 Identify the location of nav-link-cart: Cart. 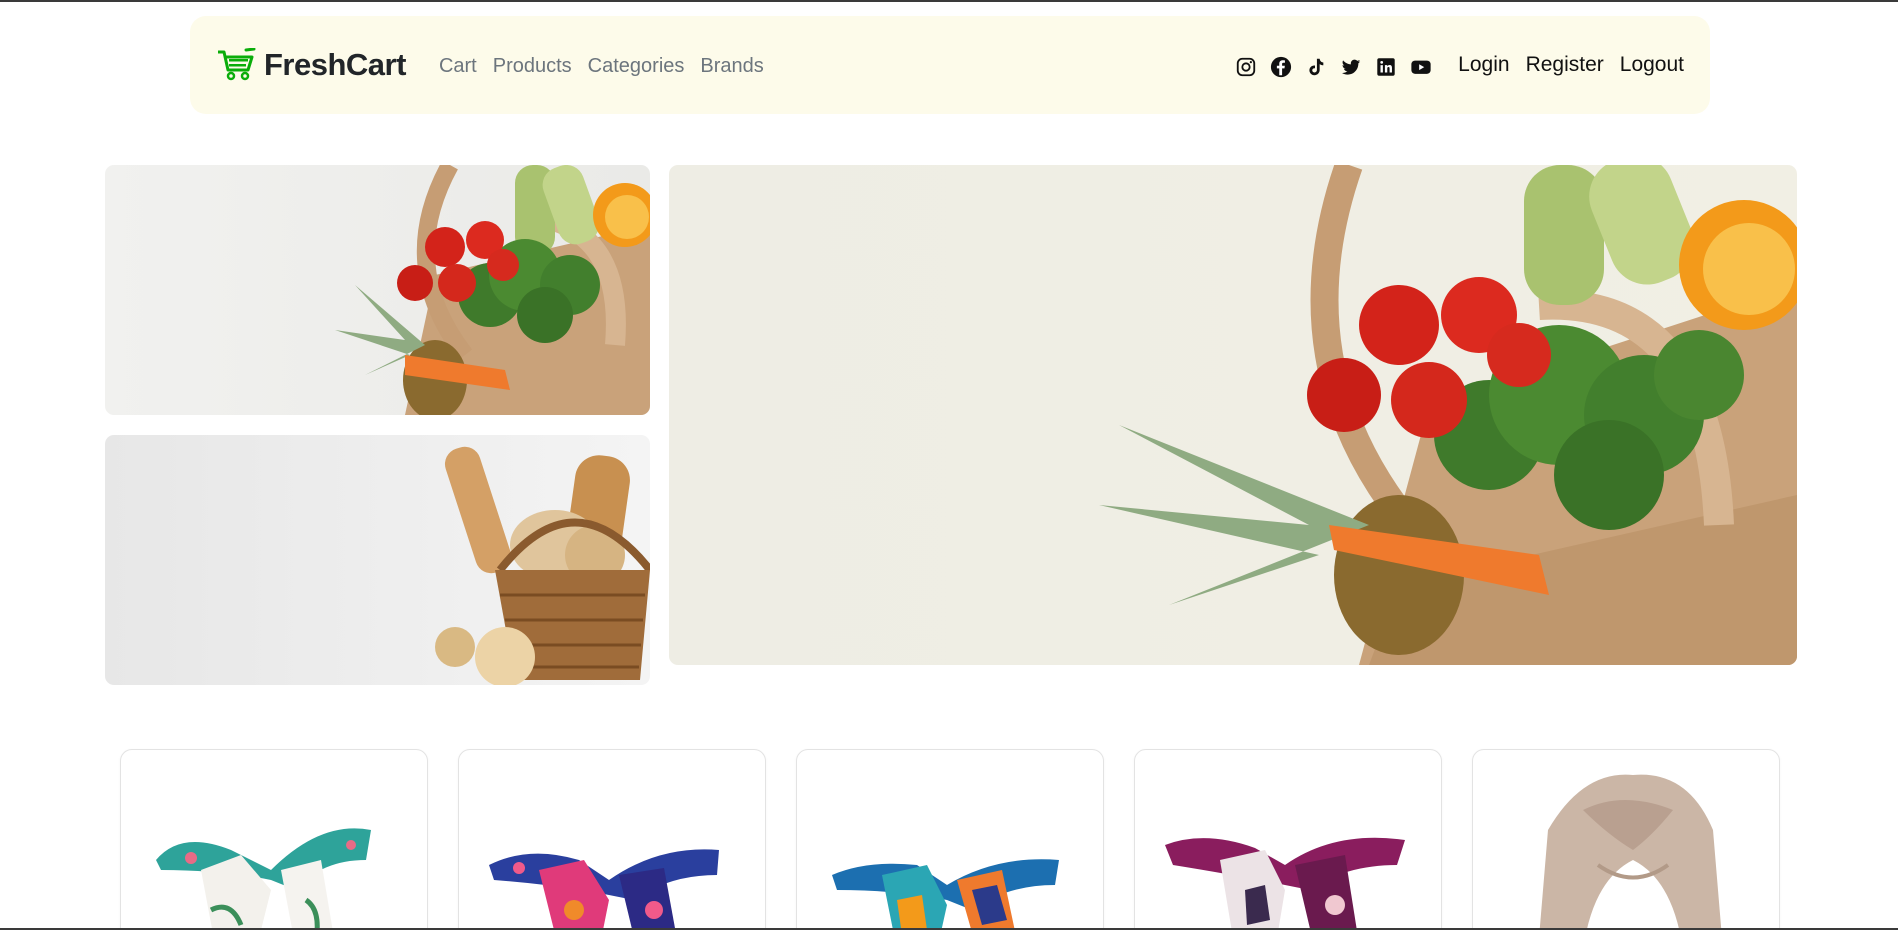
(458, 66).